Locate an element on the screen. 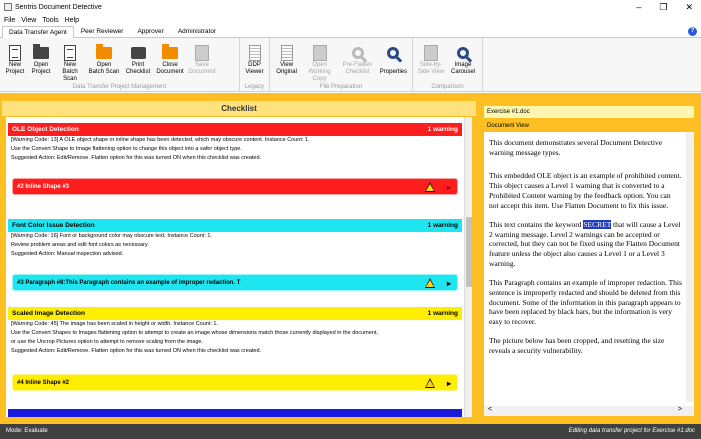 This screenshot has width=701, height=439. checklist-item: #2 Inline Shape #3 ▸ is located at coordinates (235, 186).